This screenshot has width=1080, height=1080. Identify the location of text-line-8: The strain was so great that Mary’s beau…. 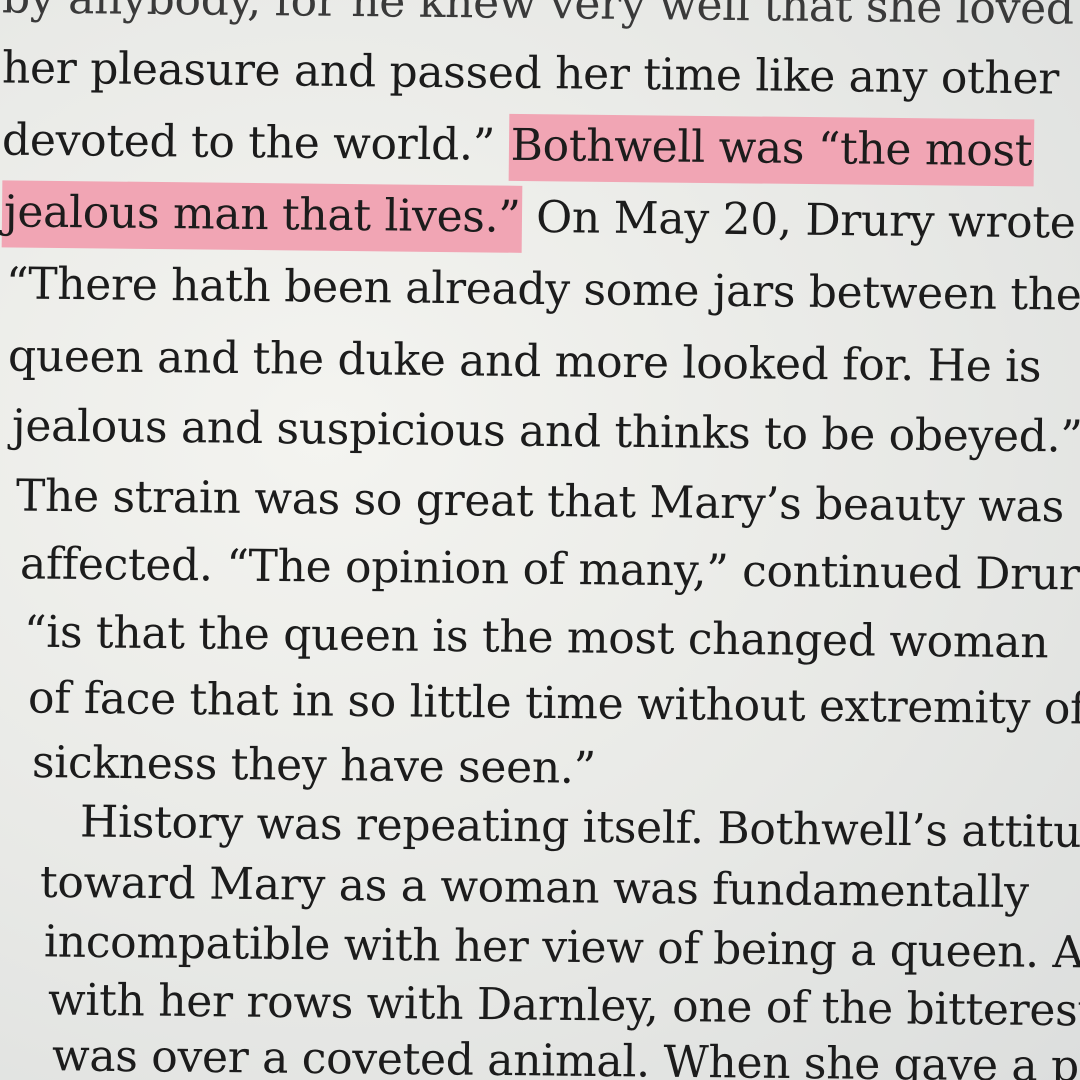
(540, 501).